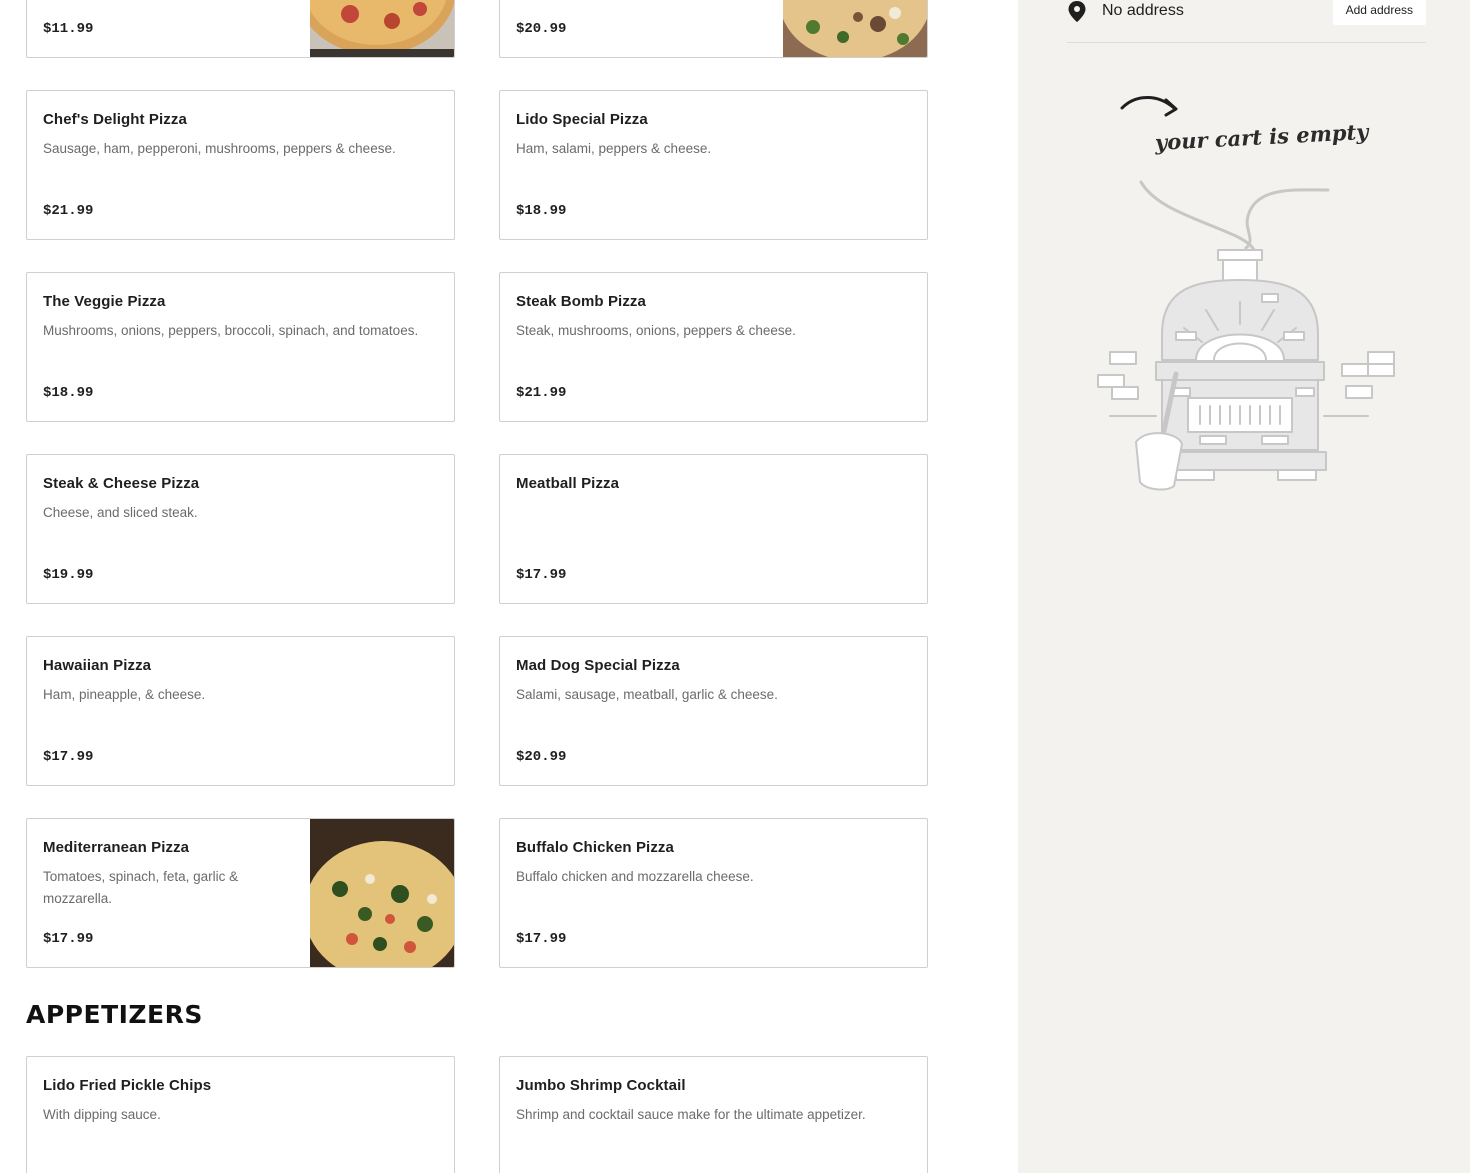 The height and width of the screenshot is (1173, 1470). Describe the element at coordinates (102, 1114) in the screenshot. I see `menu-item-description: With dipping sauce.` at that location.